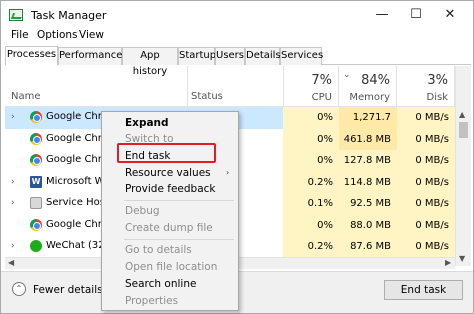 This screenshot has width=474, height=314. Describe the element at coordinates (142, 211) in the screenshot. I see `menu-item-debug: Debug` at that location.